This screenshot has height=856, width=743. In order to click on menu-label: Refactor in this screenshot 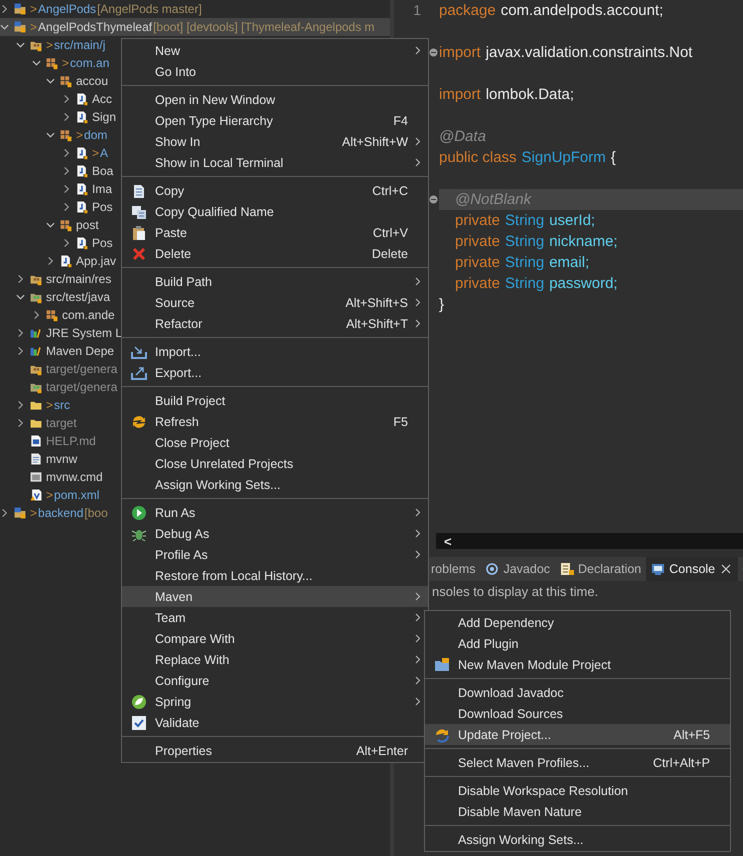, I will do `click(179, 323)`.